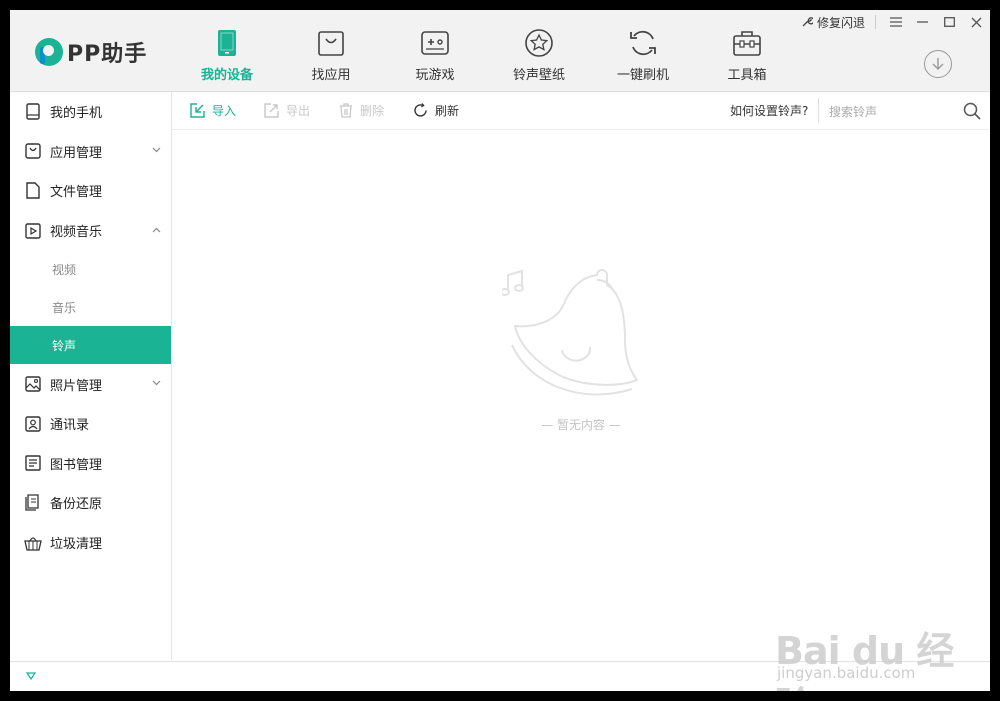 The height and width of the screenshot is (701, 1000). I want to click on download-icon, so click(938, 64).